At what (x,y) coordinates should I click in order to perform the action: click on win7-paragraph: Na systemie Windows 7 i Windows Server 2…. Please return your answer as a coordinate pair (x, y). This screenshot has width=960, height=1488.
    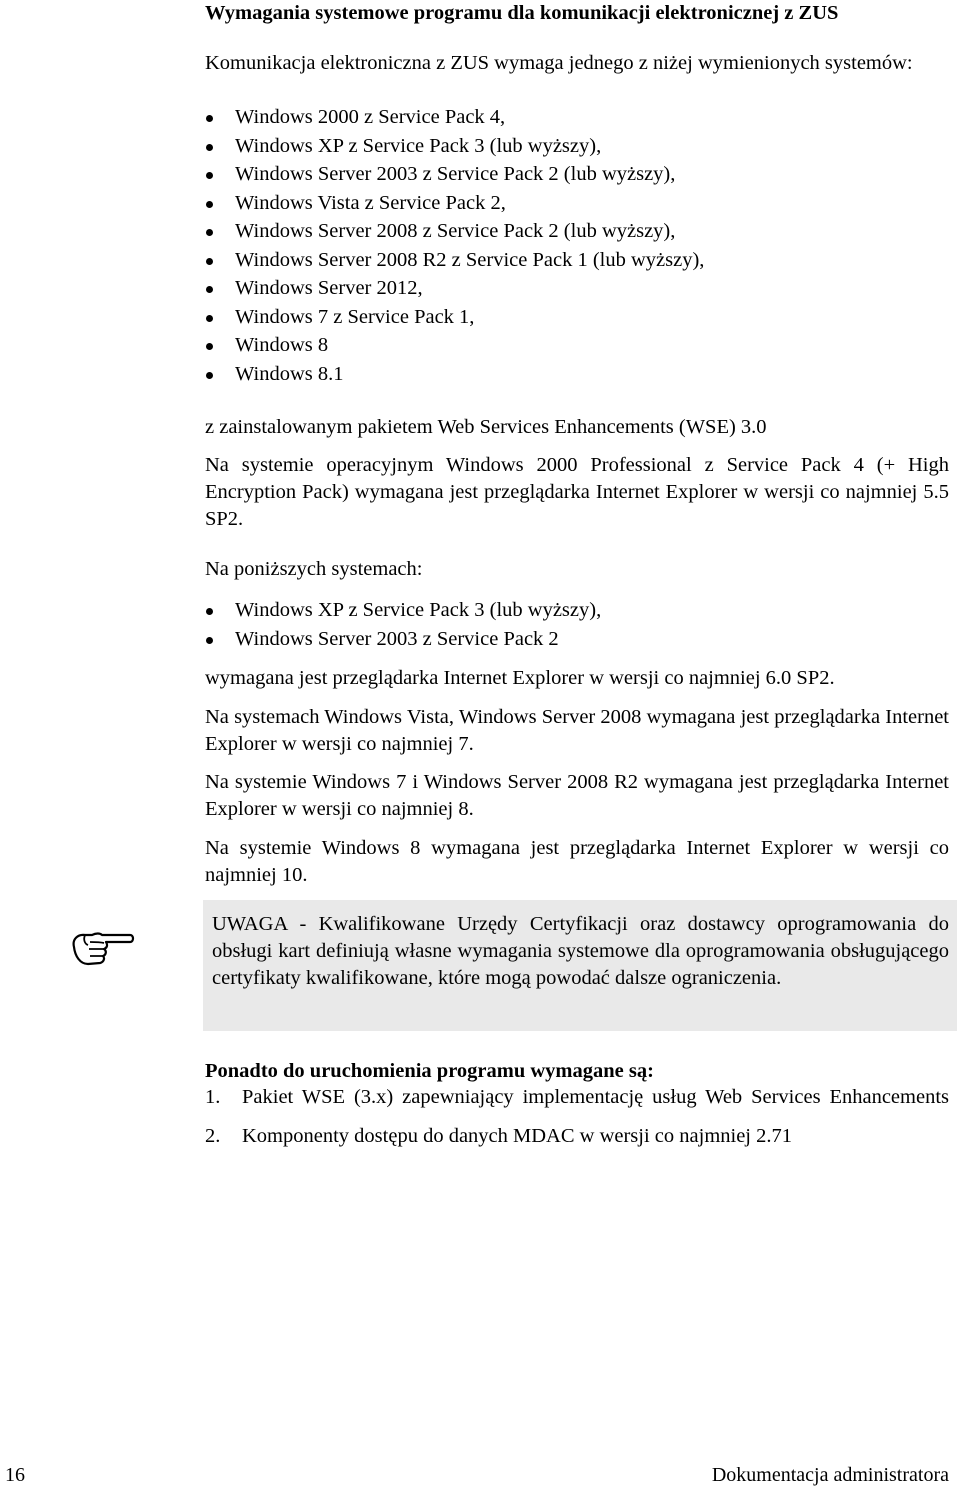
    Looking at the image, I should click on (577, 795).